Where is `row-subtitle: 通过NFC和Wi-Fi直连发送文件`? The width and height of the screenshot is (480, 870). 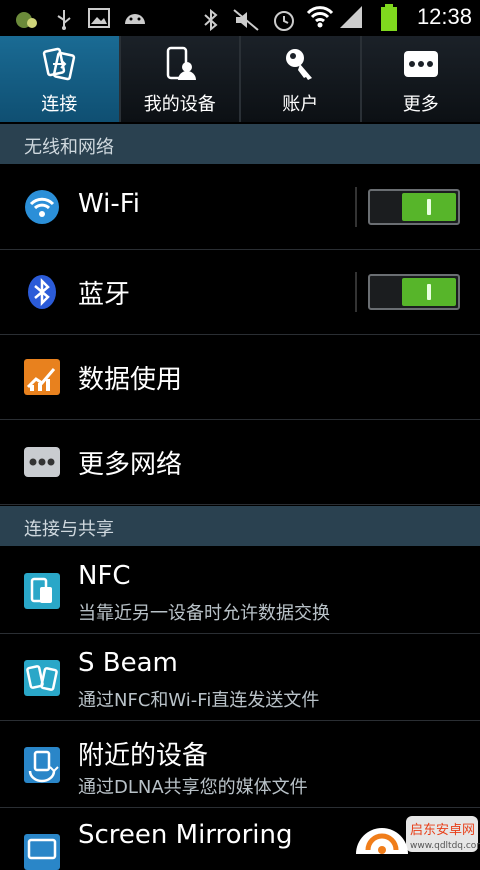 row-subtitle: 通过NFC和Wi-Fi直连发送文件 is located at coordinates (198, 699).